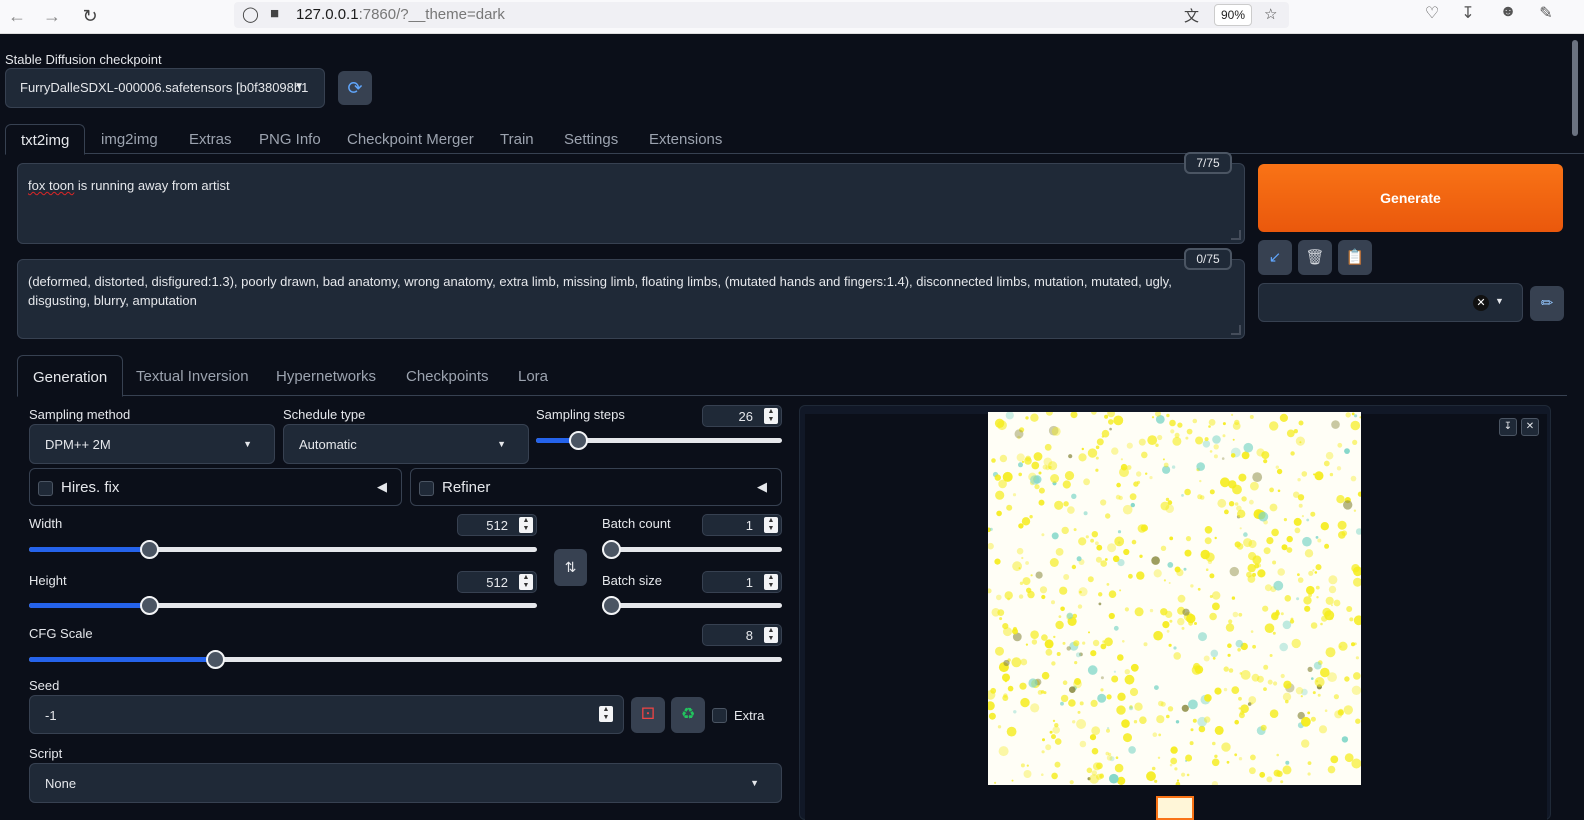 The image size is (1584, 820). What do you see at coordinates (1275, 257) in the screenshot?
I see `read-params-button: ↙` at bounding box center [1275, 257].